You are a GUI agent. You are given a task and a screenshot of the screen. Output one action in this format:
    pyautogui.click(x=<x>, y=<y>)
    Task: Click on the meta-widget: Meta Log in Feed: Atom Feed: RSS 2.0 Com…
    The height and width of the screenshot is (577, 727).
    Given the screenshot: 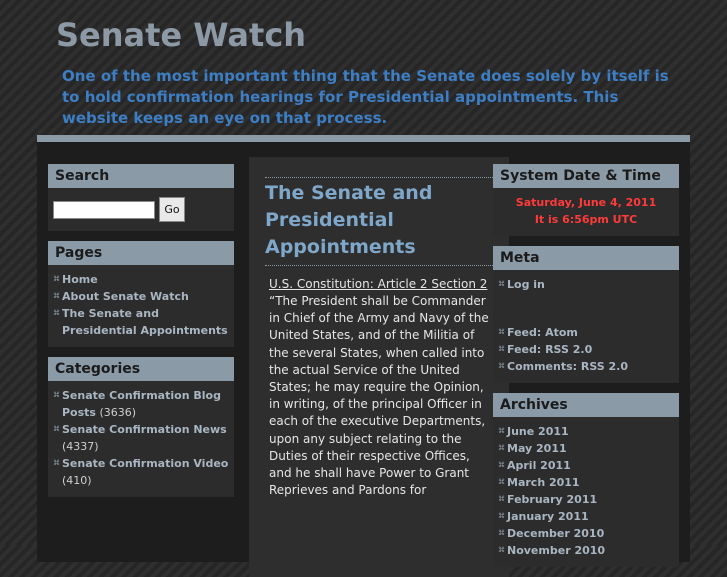 What is the action you would take?
    pyautogui.click(x=586, y=314)
    